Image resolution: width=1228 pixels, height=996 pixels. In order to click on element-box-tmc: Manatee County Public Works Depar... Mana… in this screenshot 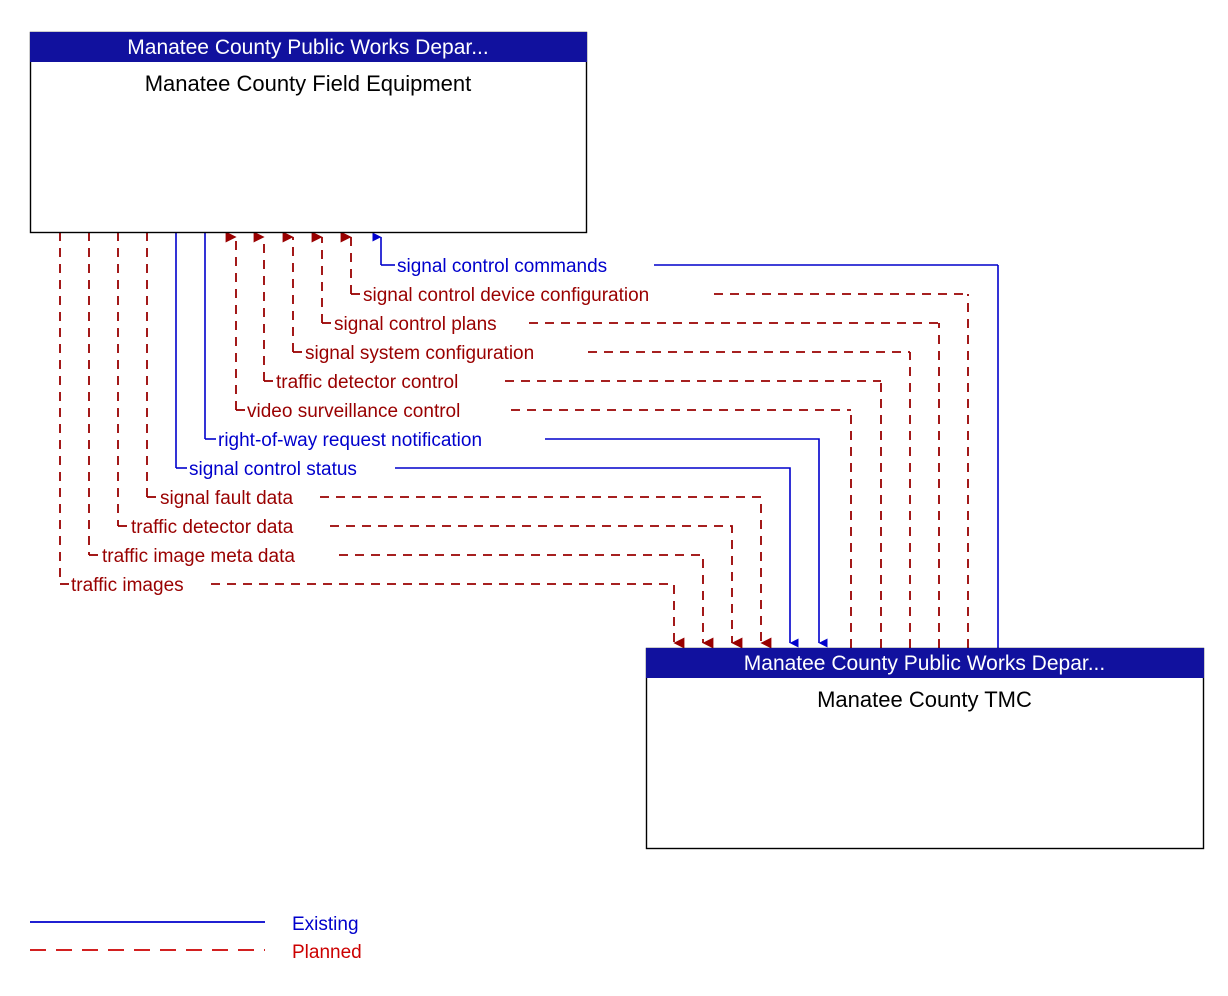, I will do `click(925, 748)`.